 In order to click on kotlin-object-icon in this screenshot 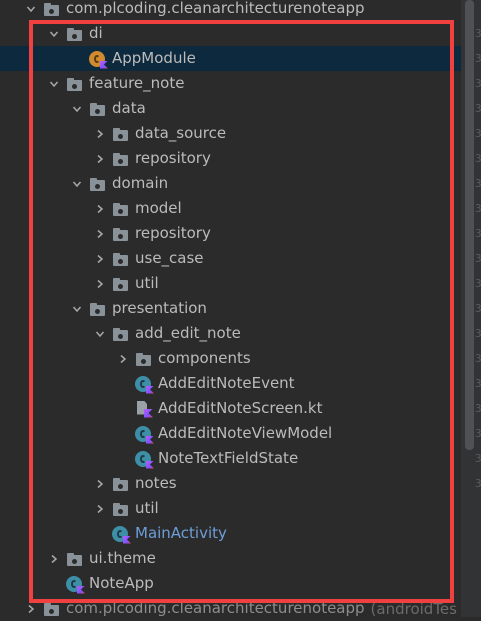, I will do `click(98, 59)`.